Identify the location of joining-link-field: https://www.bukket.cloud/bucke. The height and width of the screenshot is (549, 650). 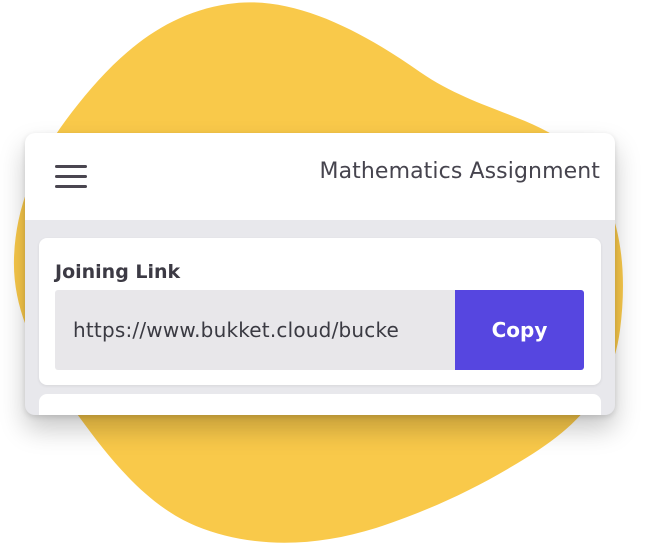
(255, 330).